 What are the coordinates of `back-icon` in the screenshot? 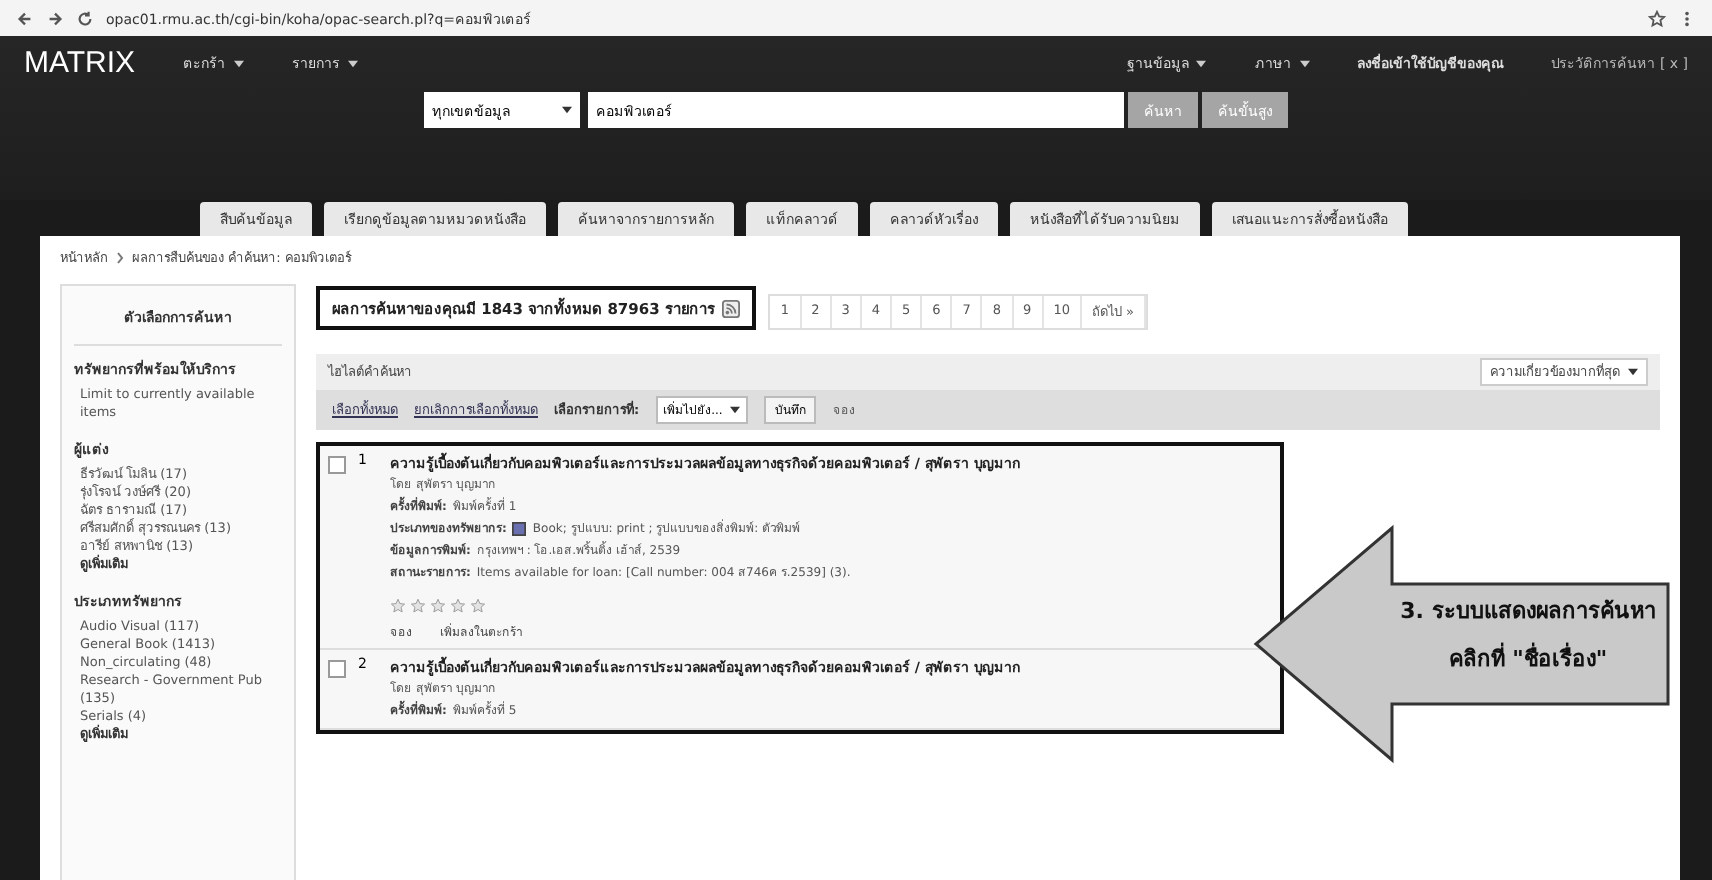 It's located at (25, 18).